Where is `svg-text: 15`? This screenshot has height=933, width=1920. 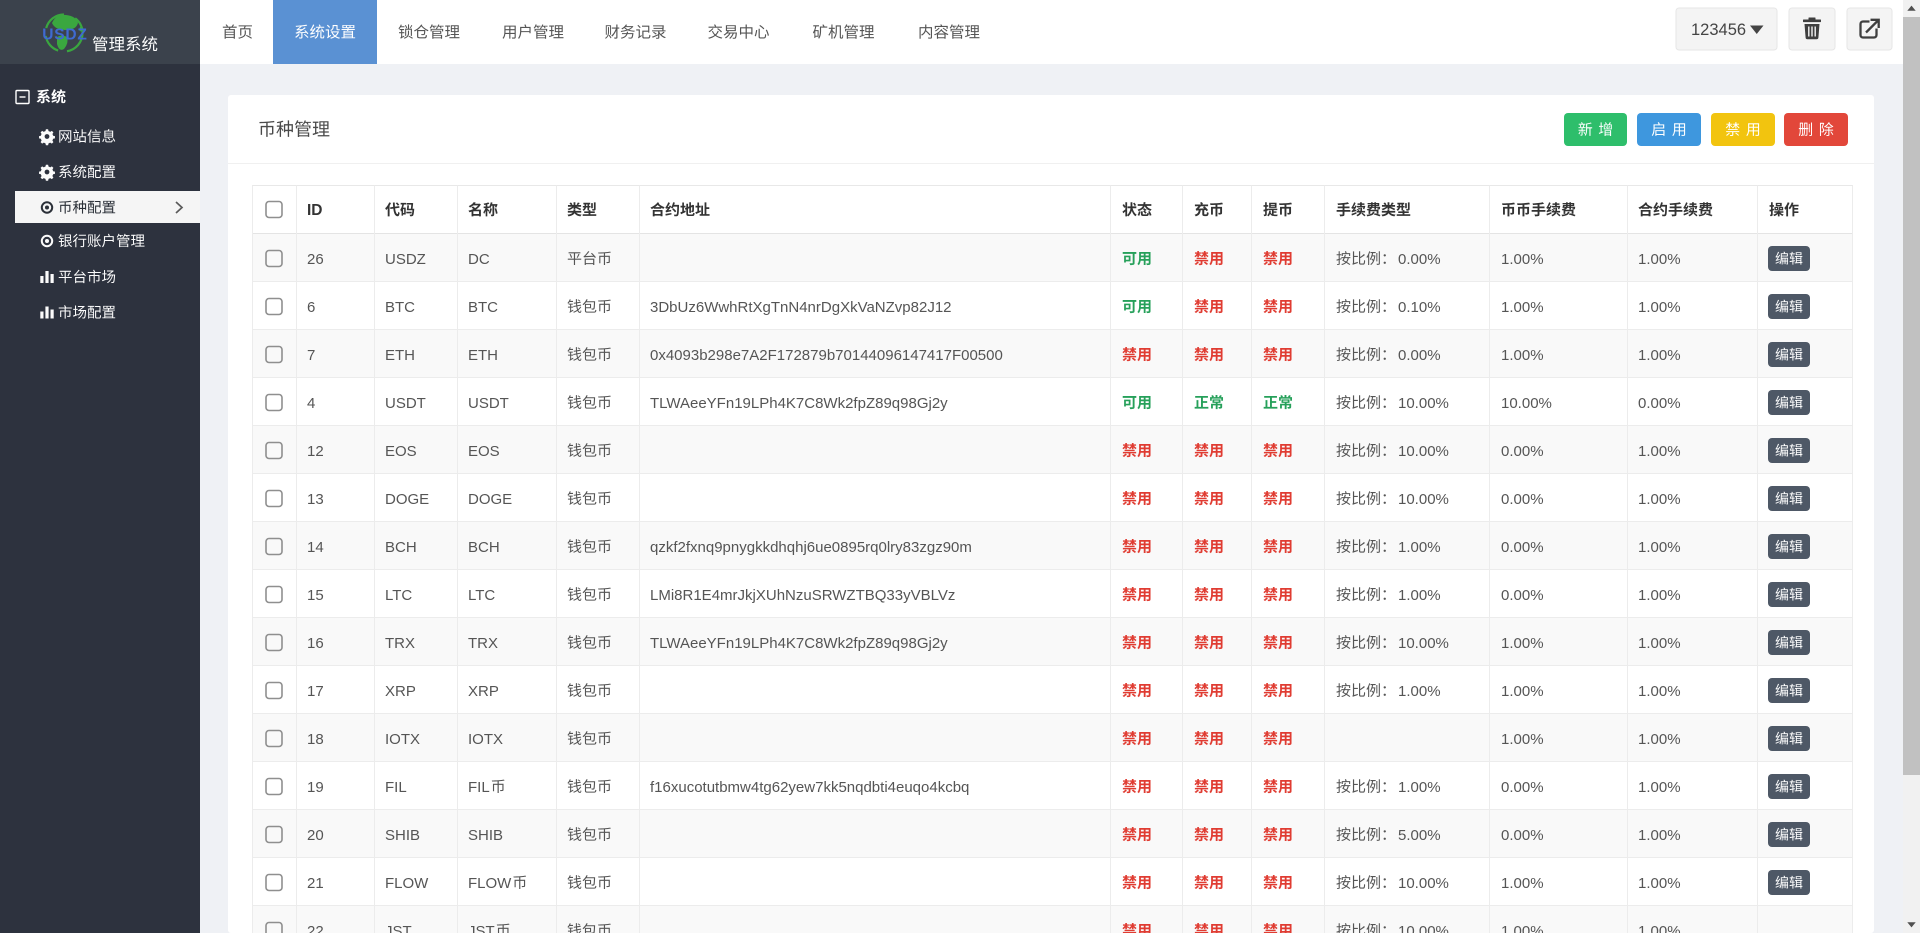
svg-text: 15 is located at coordinates (315, 595).